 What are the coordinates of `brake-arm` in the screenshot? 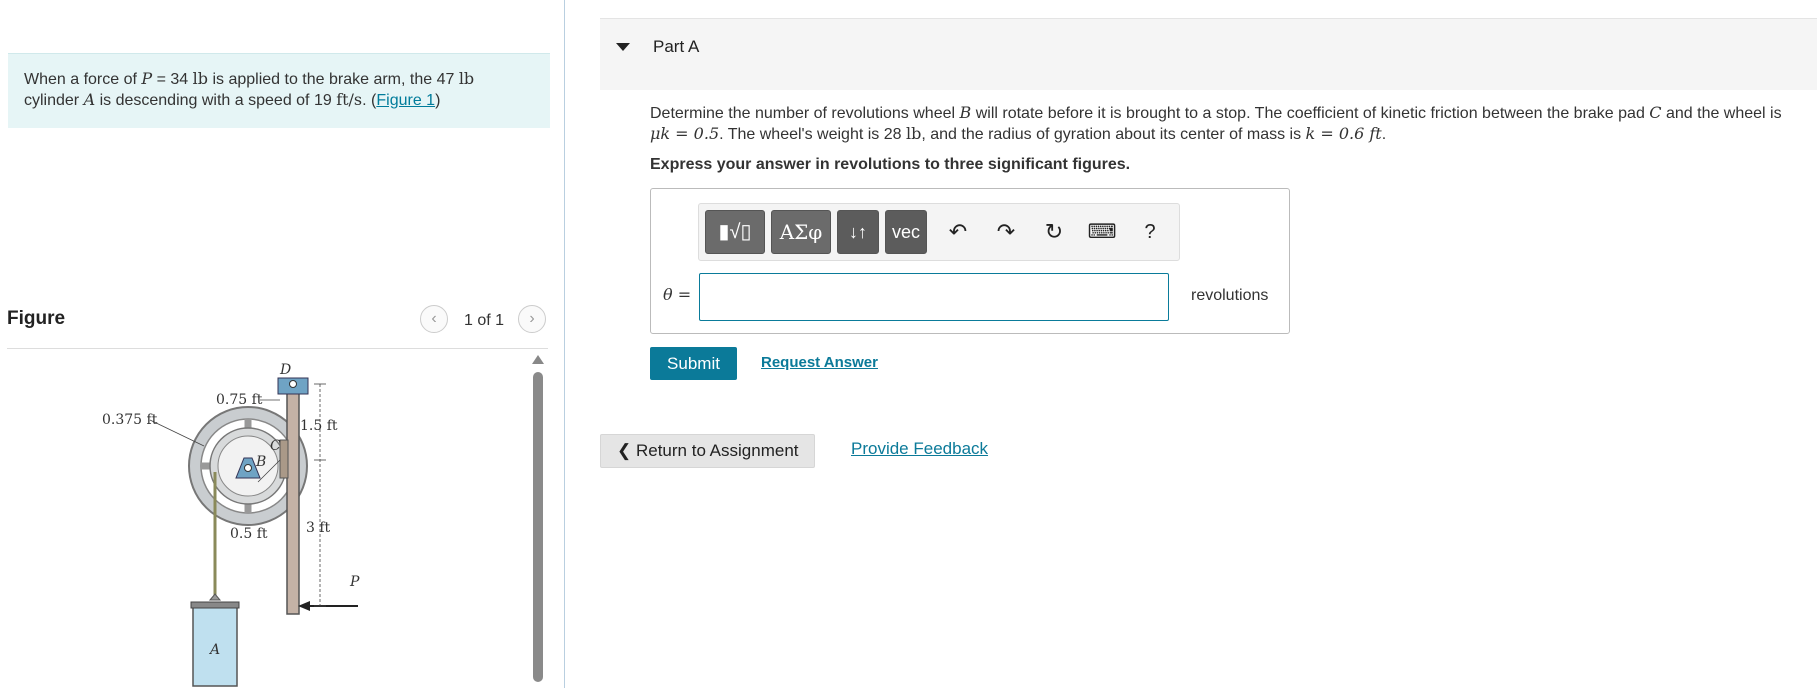 It's located at (293, 499).